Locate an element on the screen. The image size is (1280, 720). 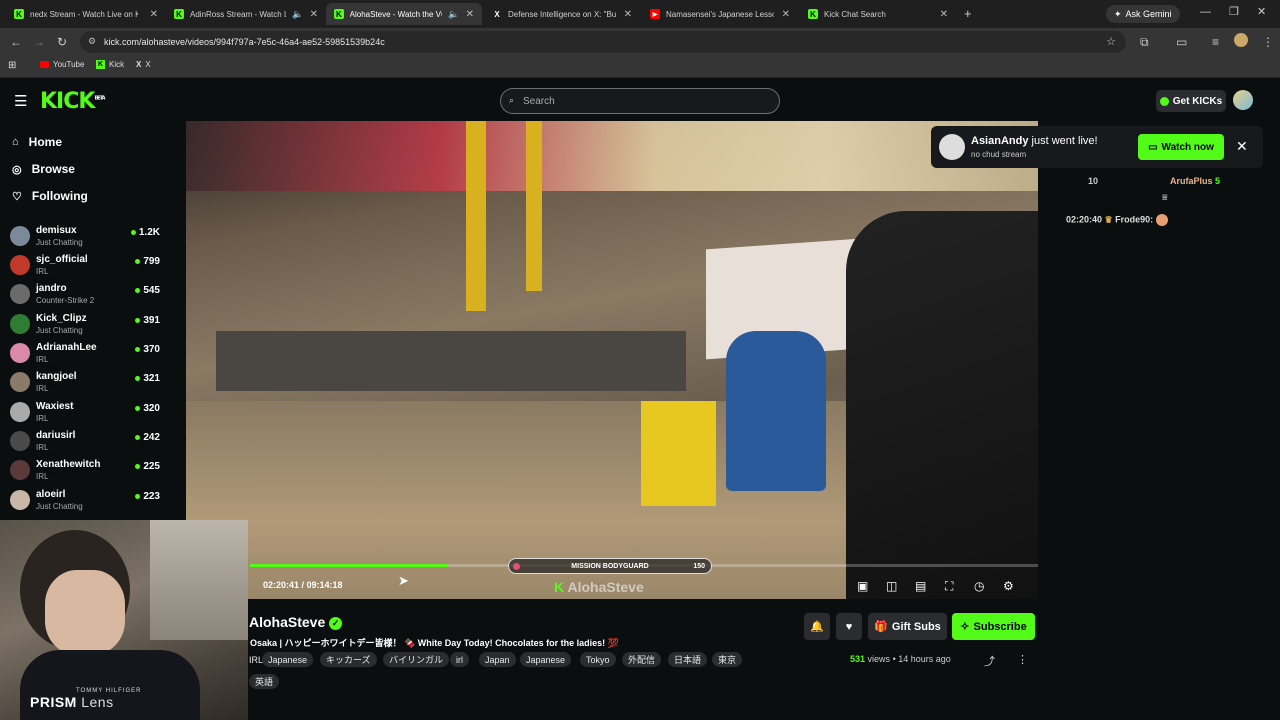
hamburger-menu-icon: ☰ is located at coordinates (20, 101).